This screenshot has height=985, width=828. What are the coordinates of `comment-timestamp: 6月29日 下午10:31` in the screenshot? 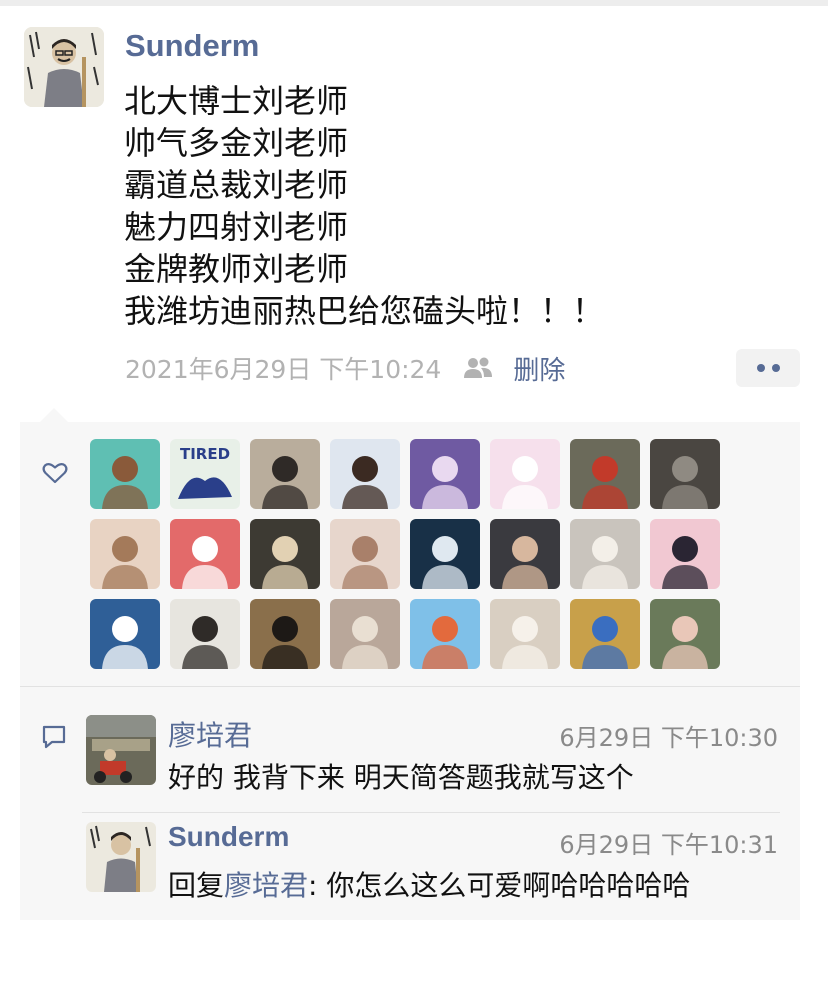 It's located at (668, 845).